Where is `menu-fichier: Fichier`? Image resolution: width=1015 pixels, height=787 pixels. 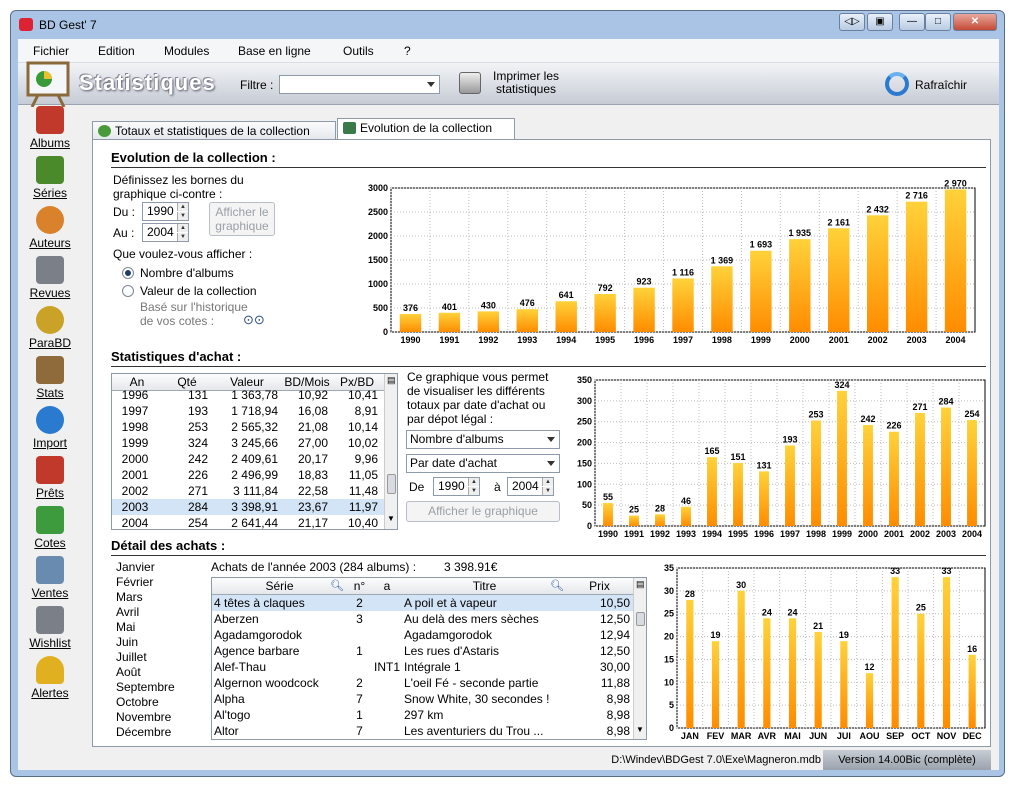
menu-fichier: Fichier is located at coordinates (51, 51).